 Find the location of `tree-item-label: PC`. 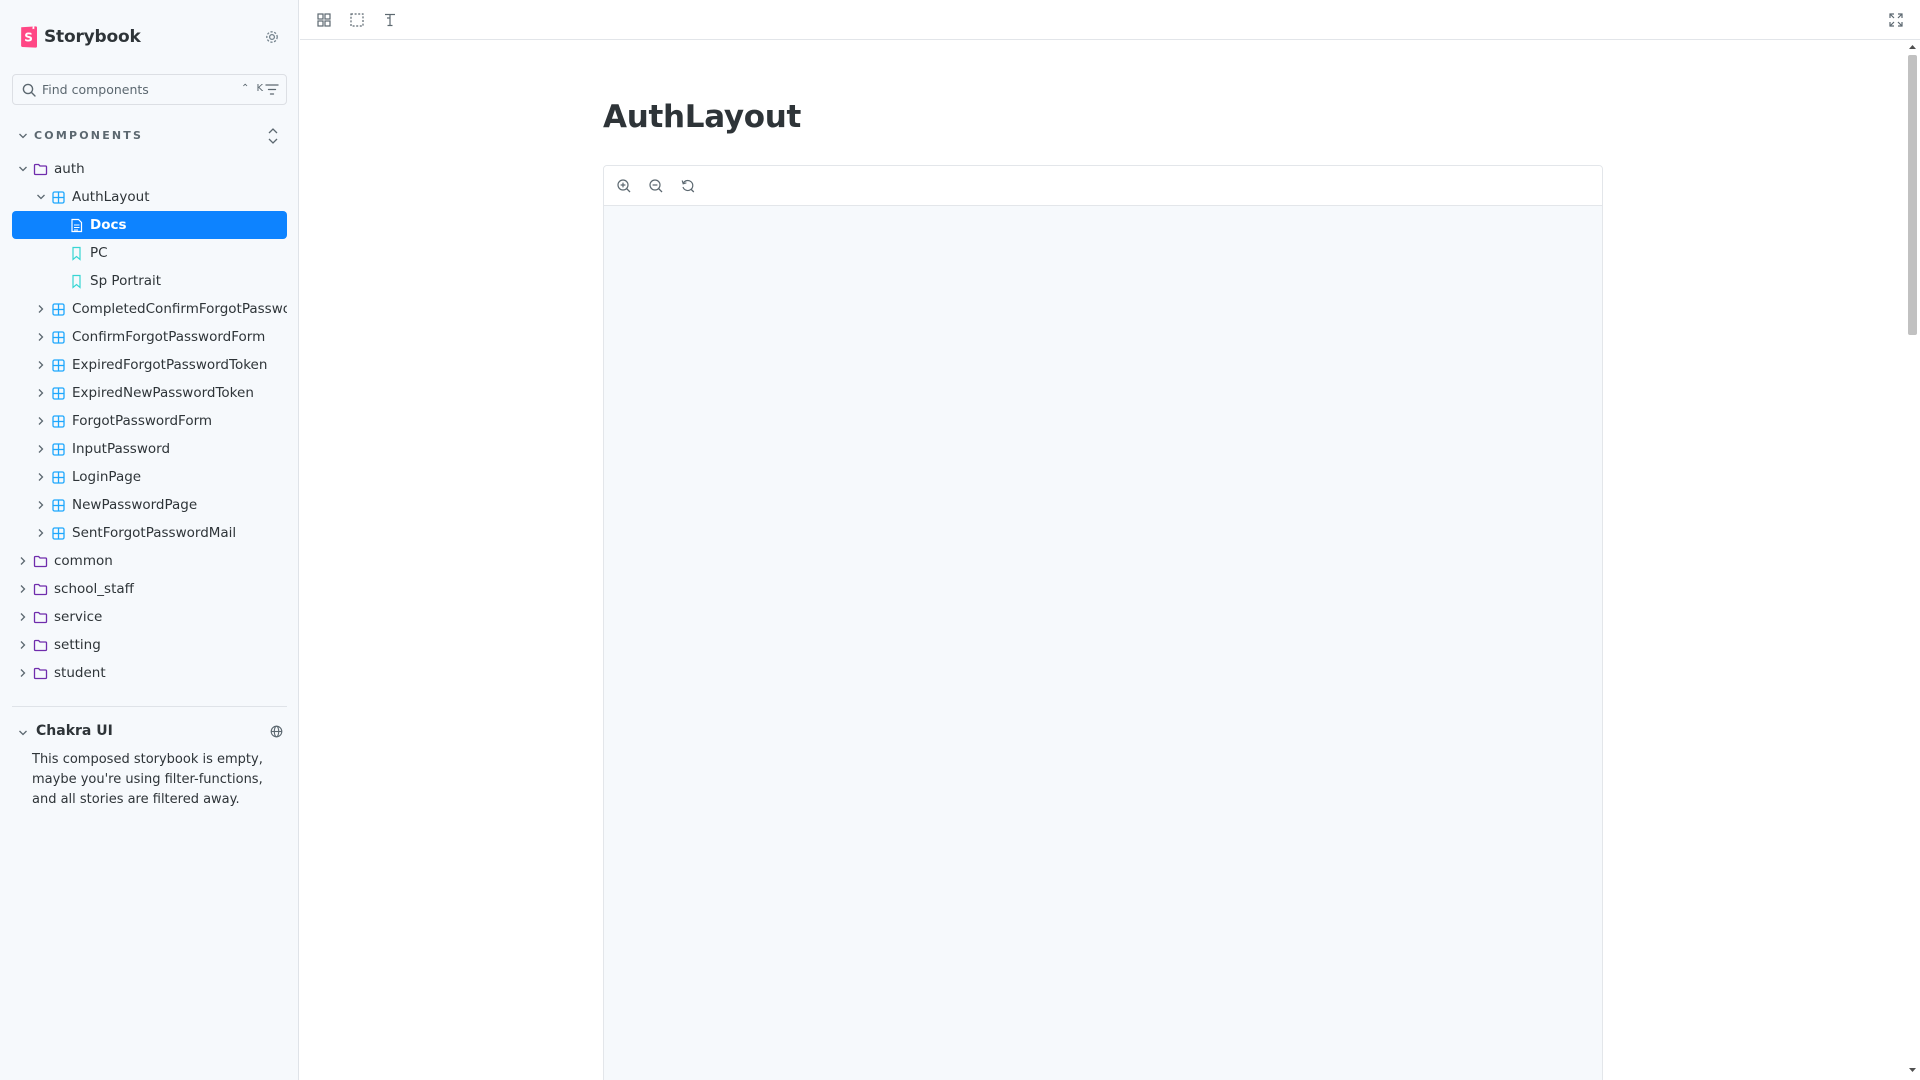

tree-item-label: PC is located at coordinates (99, 253).